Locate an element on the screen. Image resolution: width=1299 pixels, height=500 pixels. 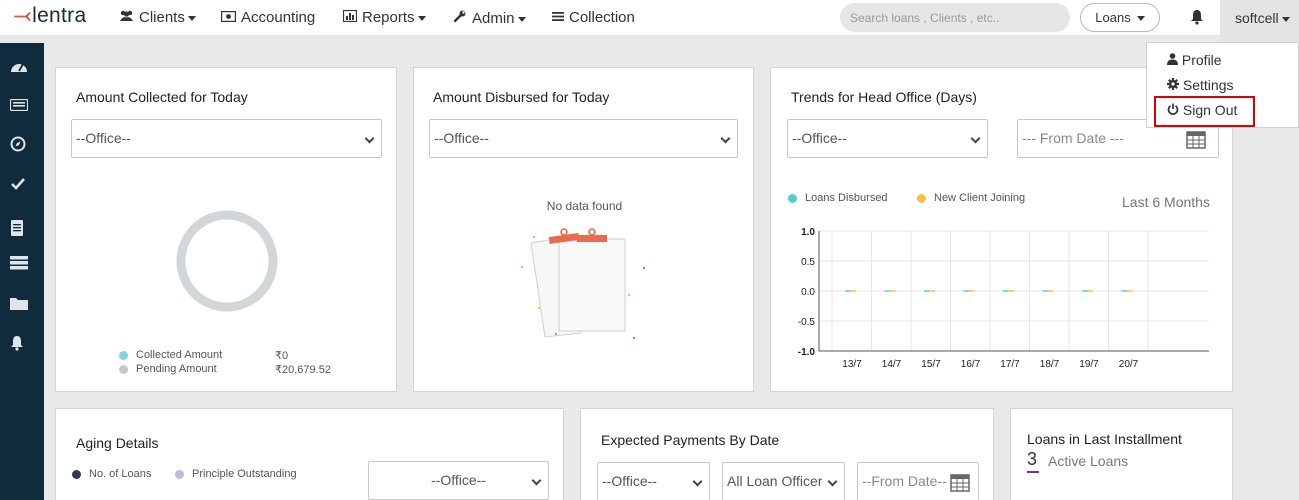
nav-admin-label: Admin is located at coordinates (493, 18).